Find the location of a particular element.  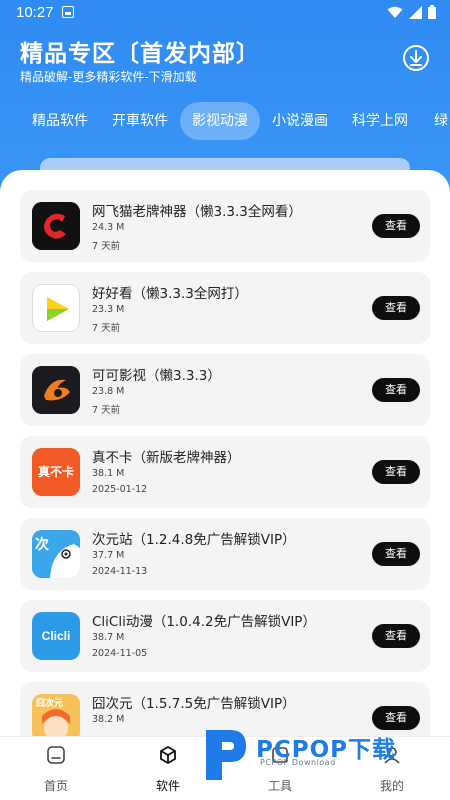

app-date: 2025-01-12 is located at coordinates (120, 489).